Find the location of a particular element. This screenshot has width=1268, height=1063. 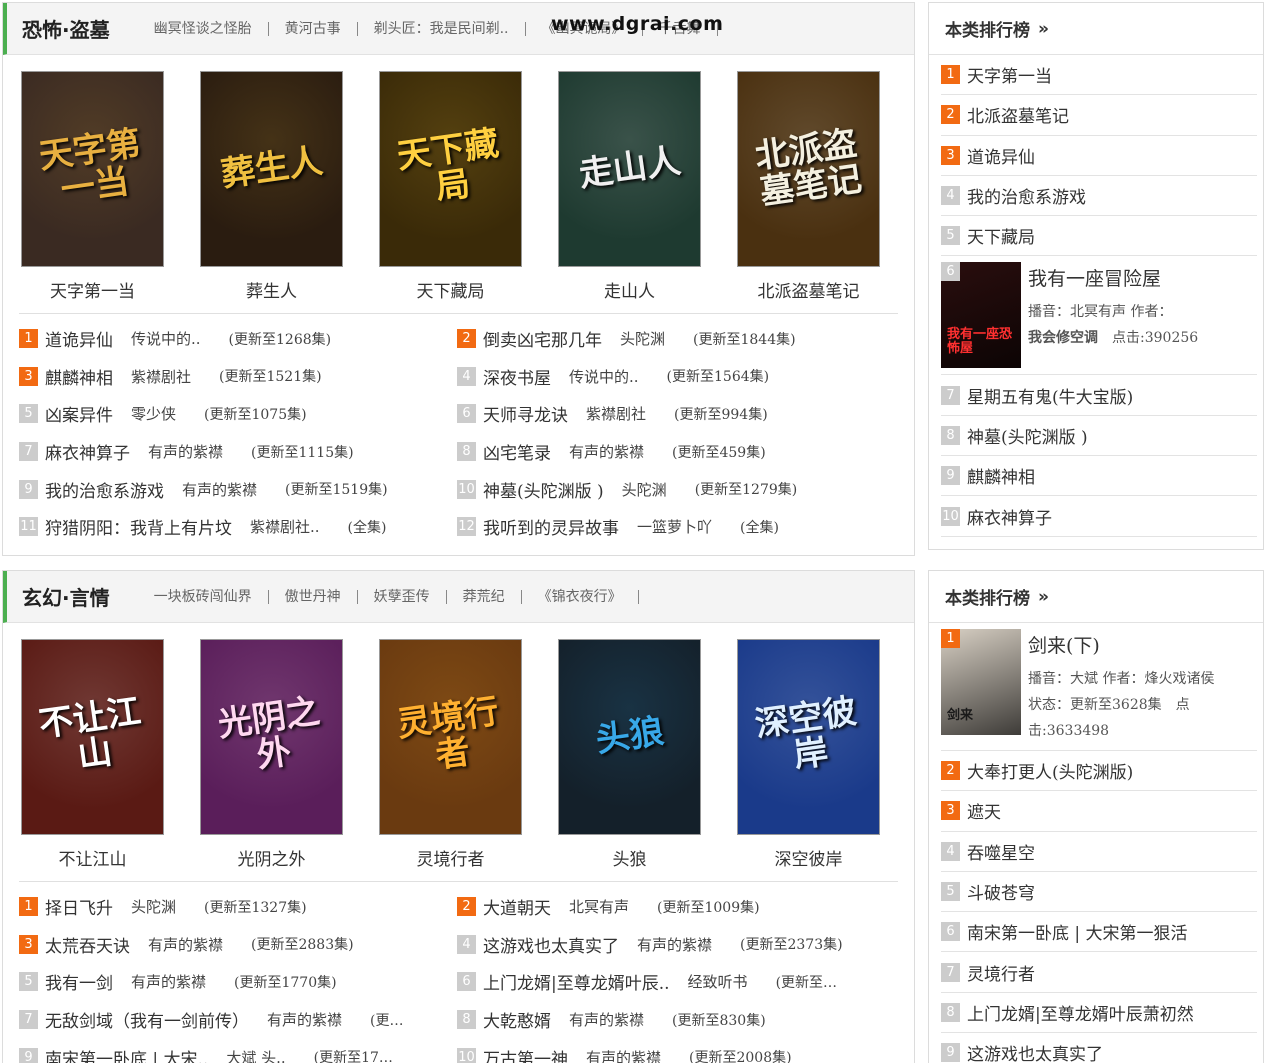

ranking-book-link: 大奉打更人(头陀渊版) is located at coordinates (1050, 770).